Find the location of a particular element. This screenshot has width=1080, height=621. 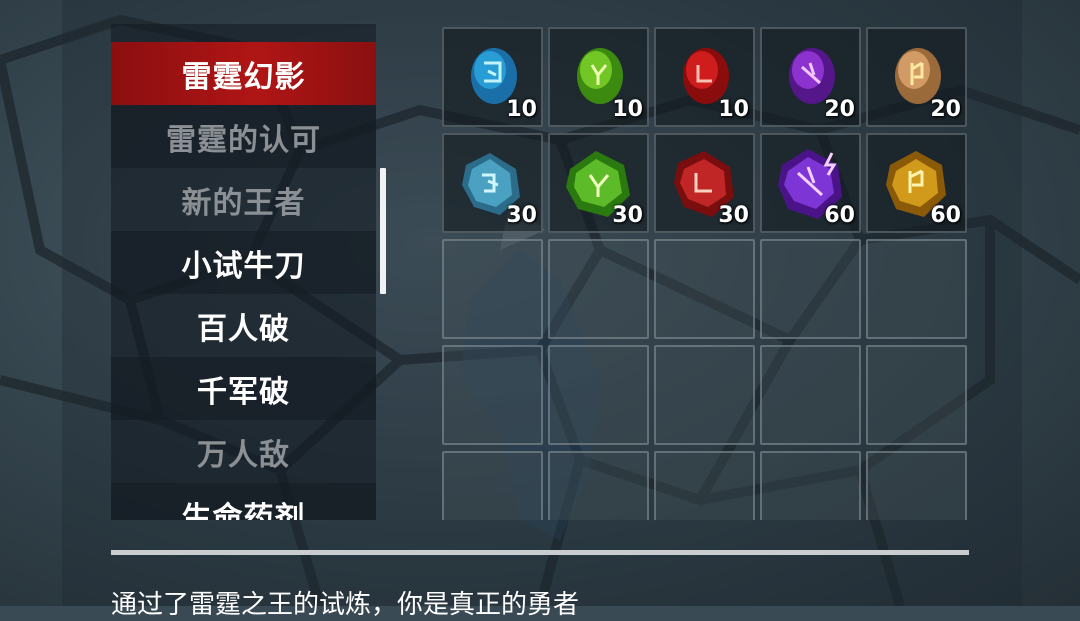

quest-item-thunder-recognition: 雷霆的认可 is located at coordinates (243, 136).